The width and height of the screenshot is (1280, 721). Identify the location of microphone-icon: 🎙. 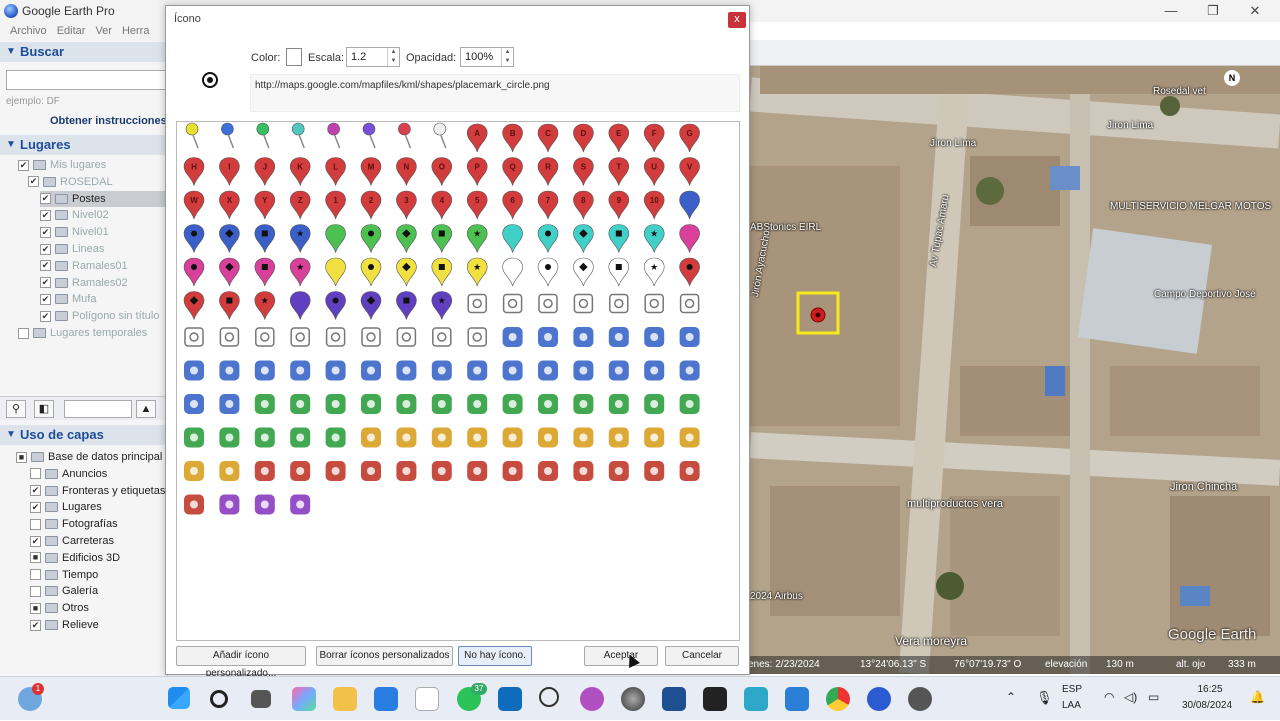
(1044, 698).